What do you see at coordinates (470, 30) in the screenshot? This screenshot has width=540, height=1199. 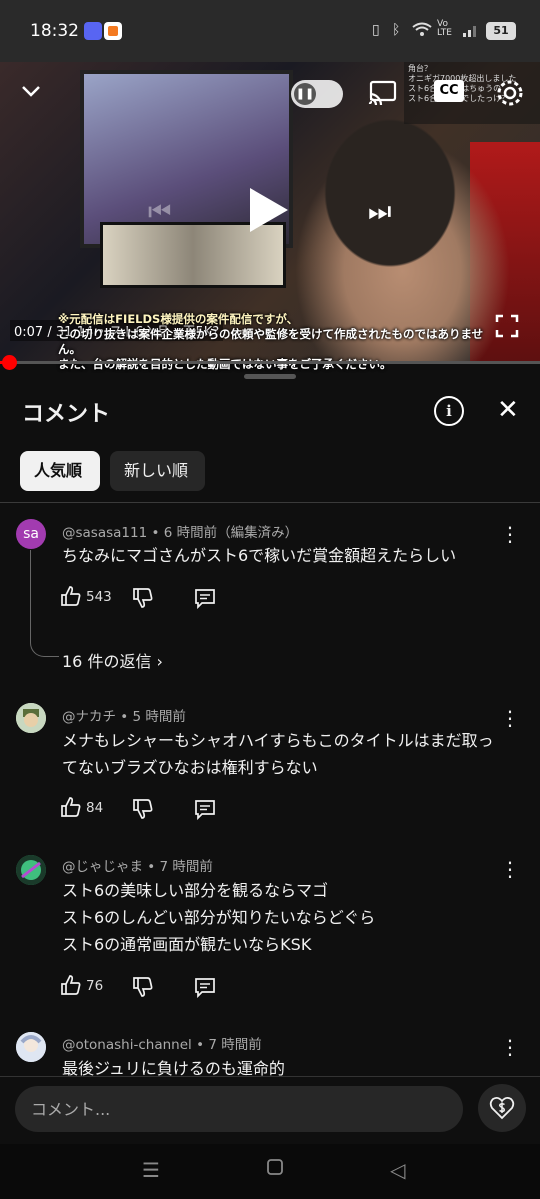 I see `signal-icon` at bounding box center [470, 30].